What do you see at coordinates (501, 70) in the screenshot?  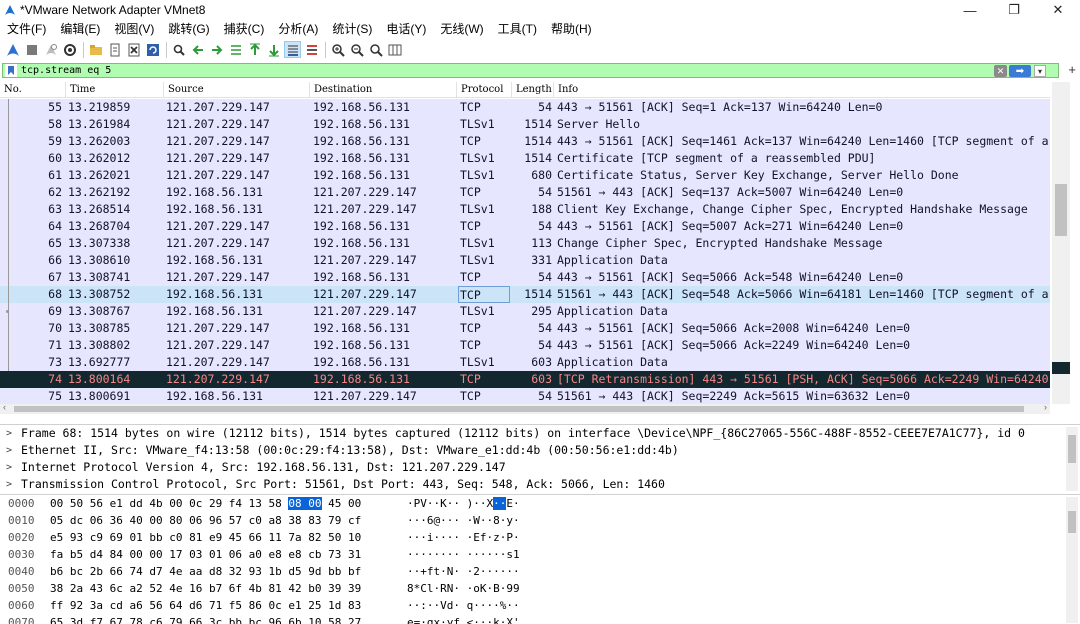 I see `display-filter-input` at bounding box center [501, 70].